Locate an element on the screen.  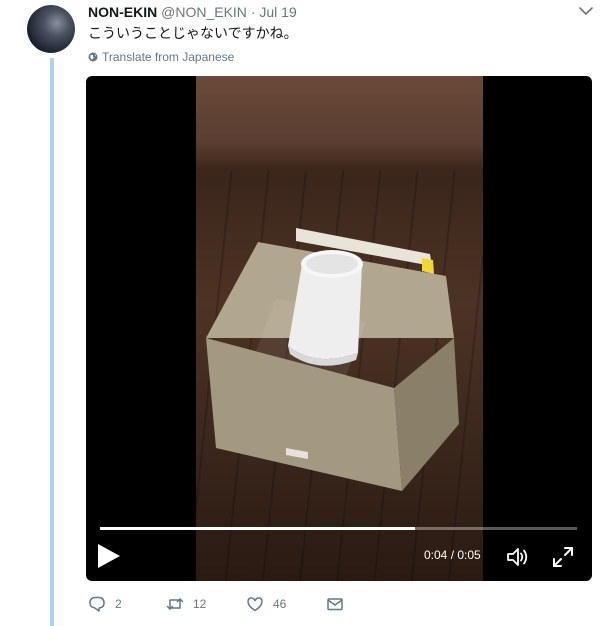
like-icon is located at coordinates (255, 604).